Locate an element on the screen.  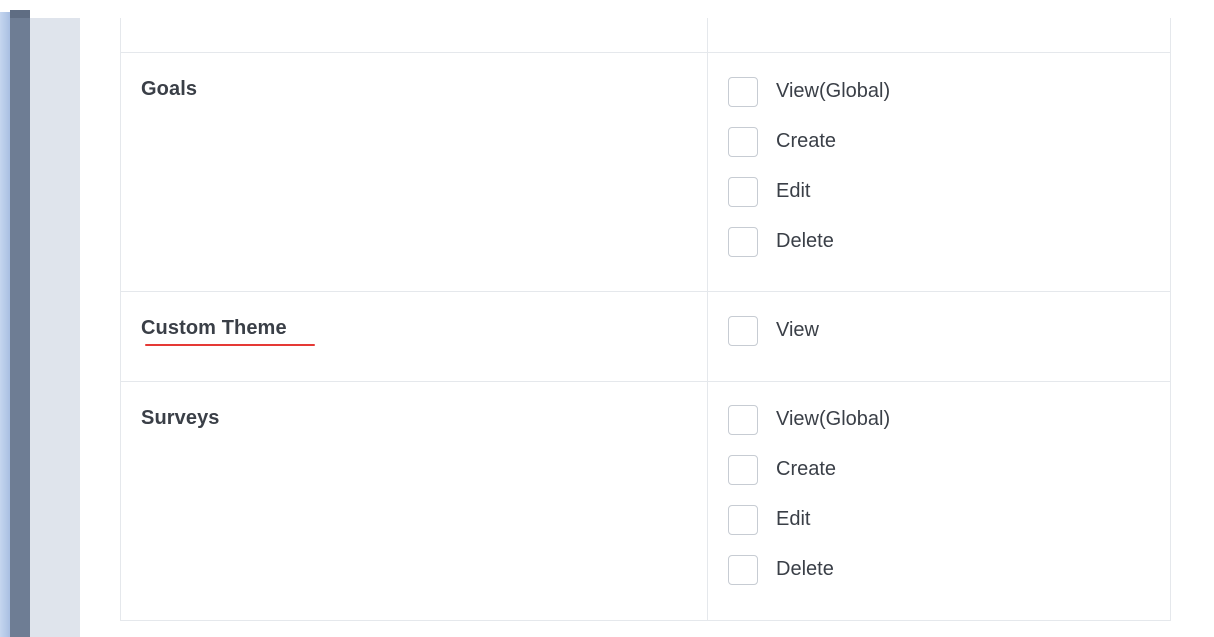
sidebar-panel is located at coordinates (55, 327).